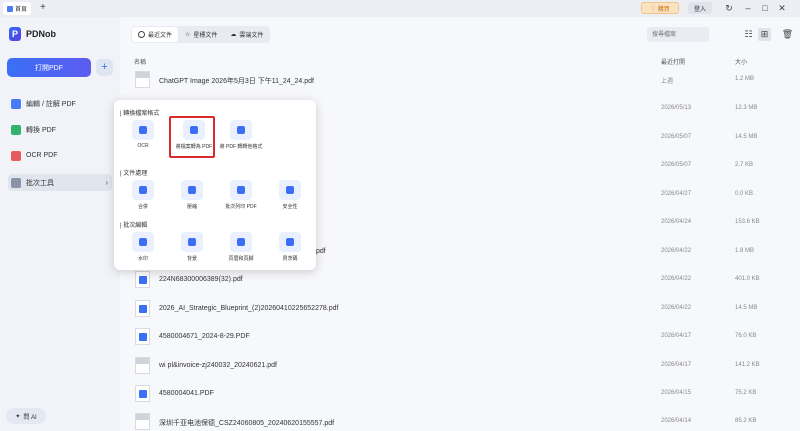 Image resolution: width=800 pixels, height=431 pixels. Describe the element at coordinates (20, 10) in the screenshot. I see `tab-home-label: 首頁` at that location.